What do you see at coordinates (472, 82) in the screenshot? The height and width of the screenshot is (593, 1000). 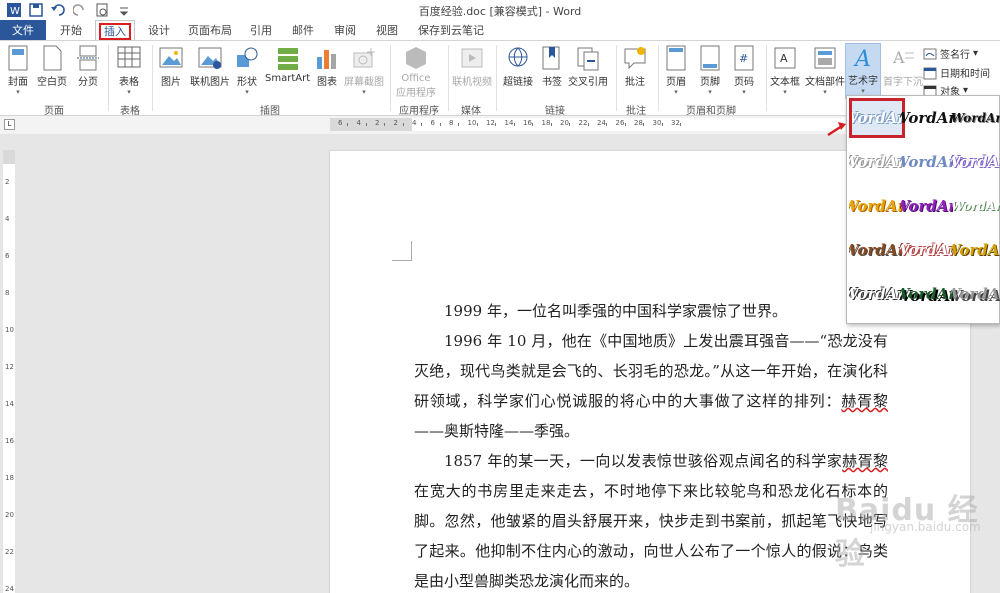 I see `online-video-label: 联机视频` at bounding box center [472, 82].